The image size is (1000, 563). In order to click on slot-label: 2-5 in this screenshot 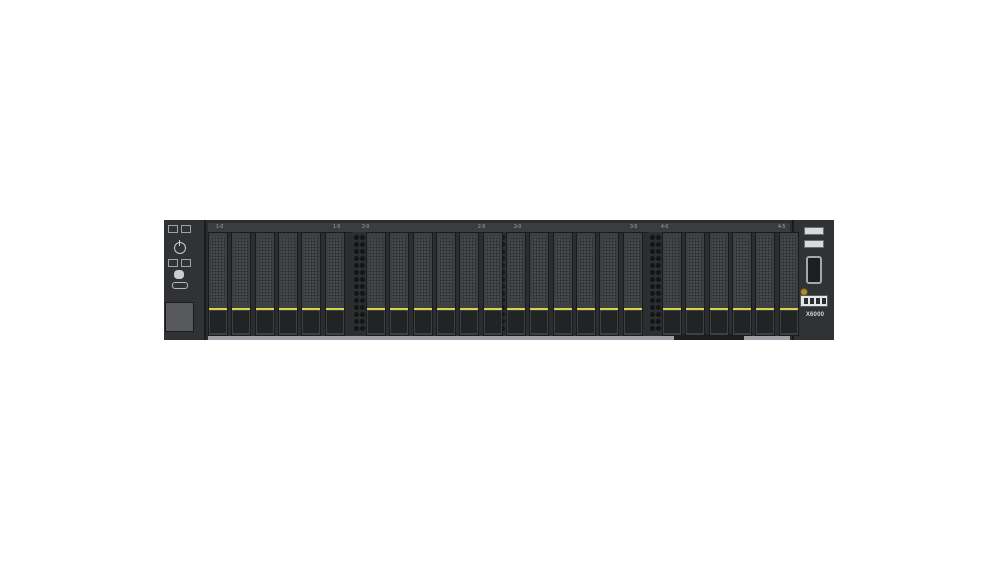, I will do `click(482, 227)`.